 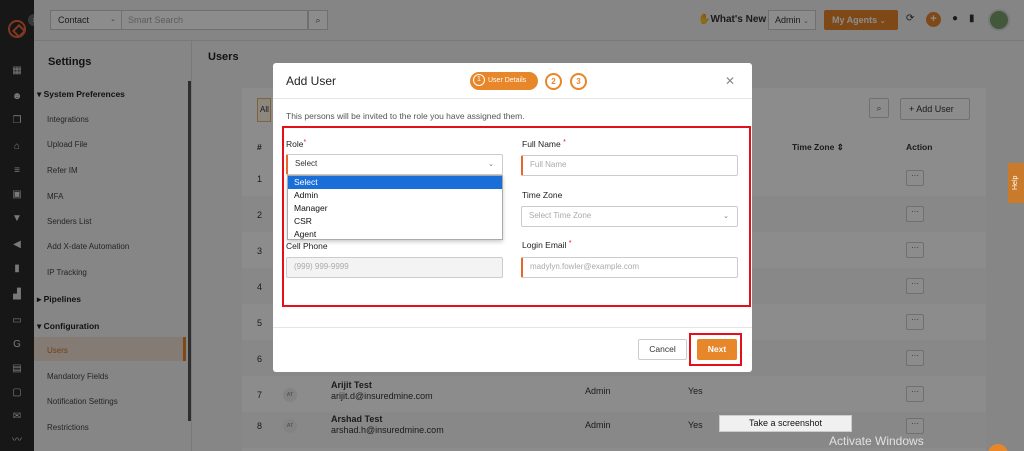 I want to click on cell-phone-input: (999) 999-9999, so click(x=394, y=267).